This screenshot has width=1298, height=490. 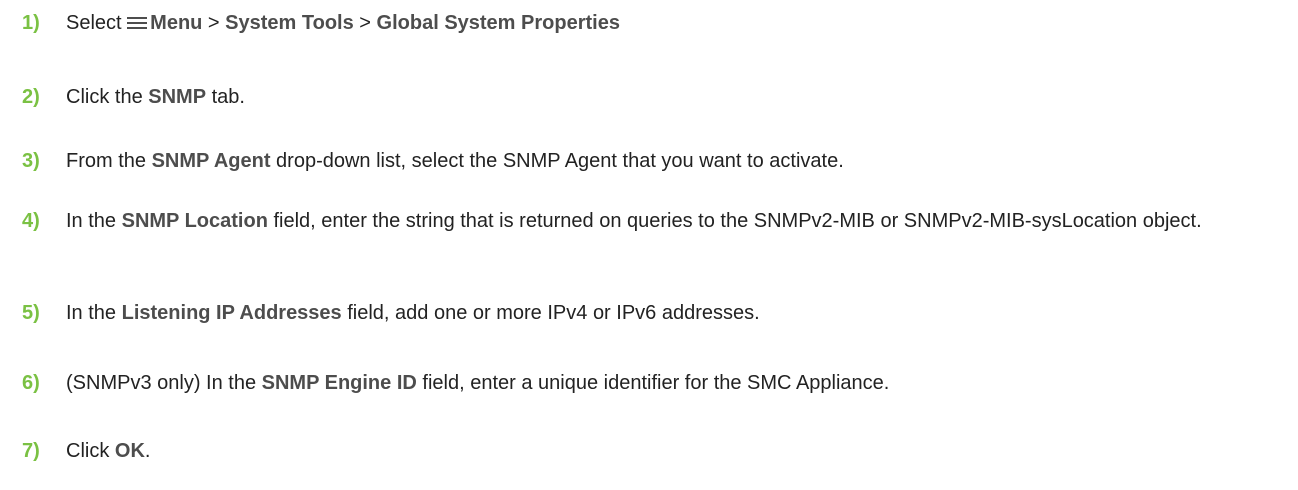 I want to click on ui-term-snmp-agent: SNMP Agent, so click(x=211, y=161).